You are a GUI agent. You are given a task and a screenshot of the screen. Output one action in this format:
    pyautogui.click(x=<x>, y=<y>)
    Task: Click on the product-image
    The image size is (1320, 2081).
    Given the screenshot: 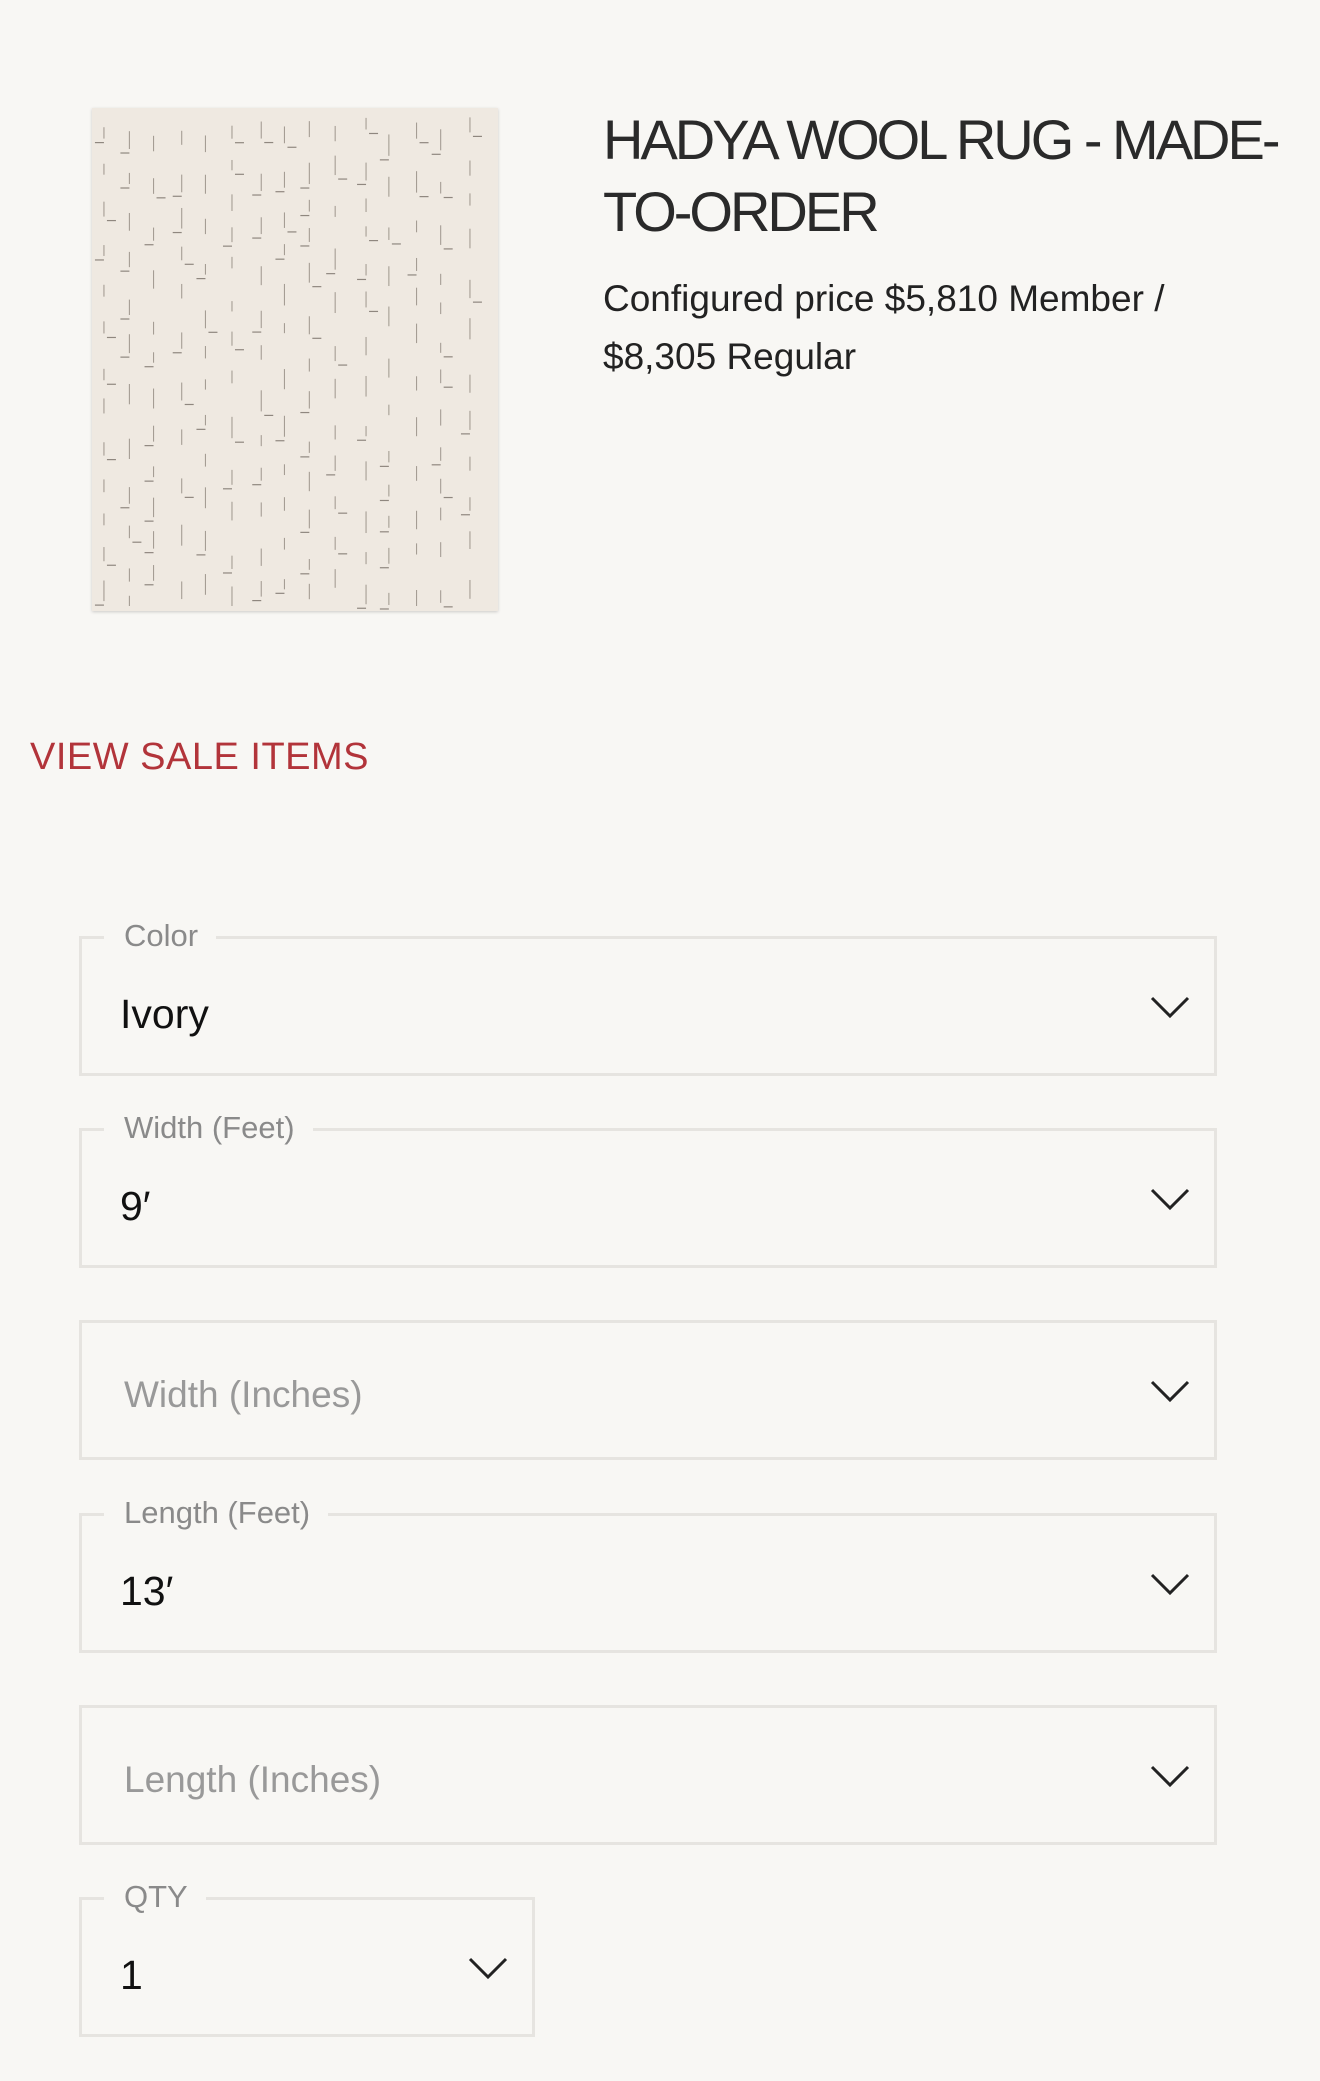 What is the action you would take?
    pyautogui.click(x=295, y=359)
    